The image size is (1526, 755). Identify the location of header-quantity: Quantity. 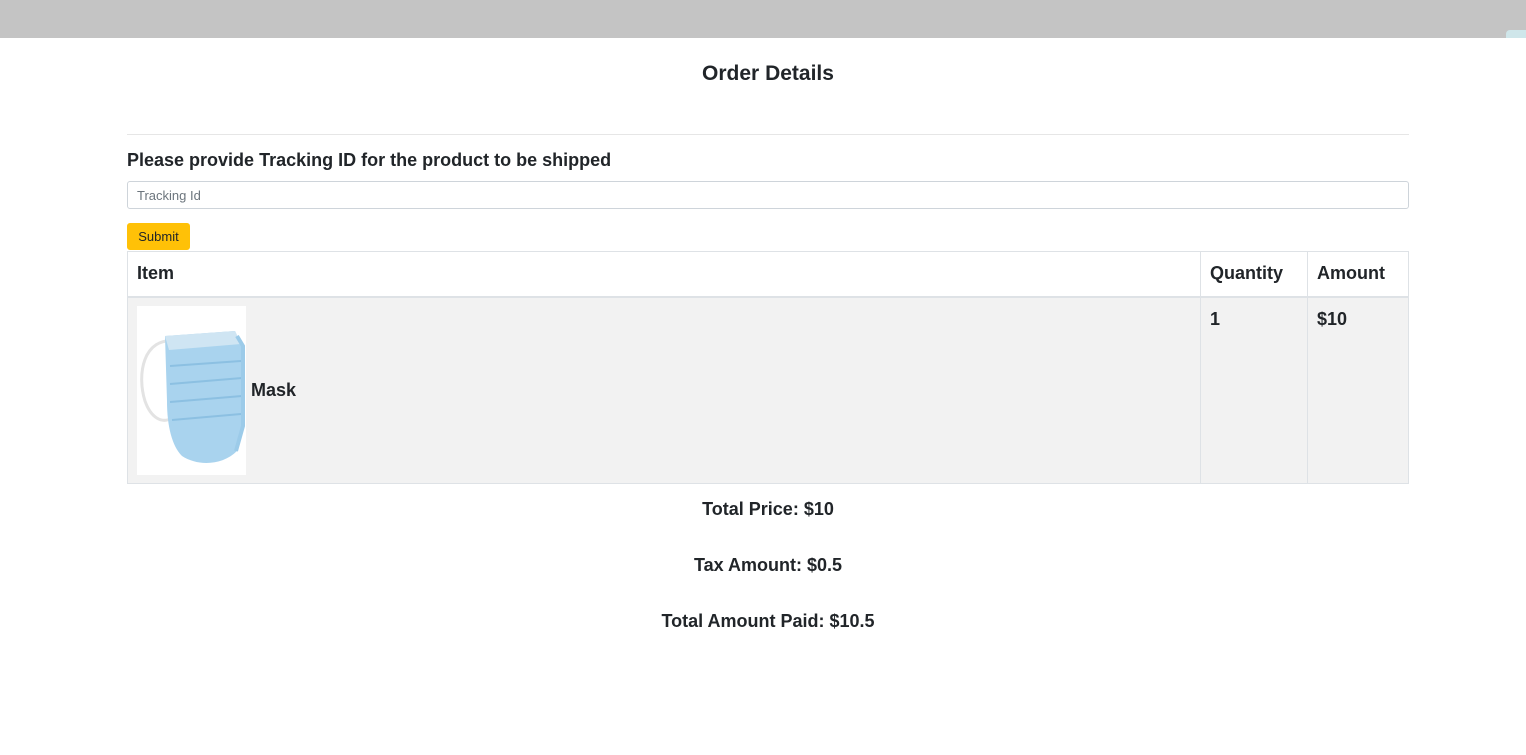
(1254, 274).